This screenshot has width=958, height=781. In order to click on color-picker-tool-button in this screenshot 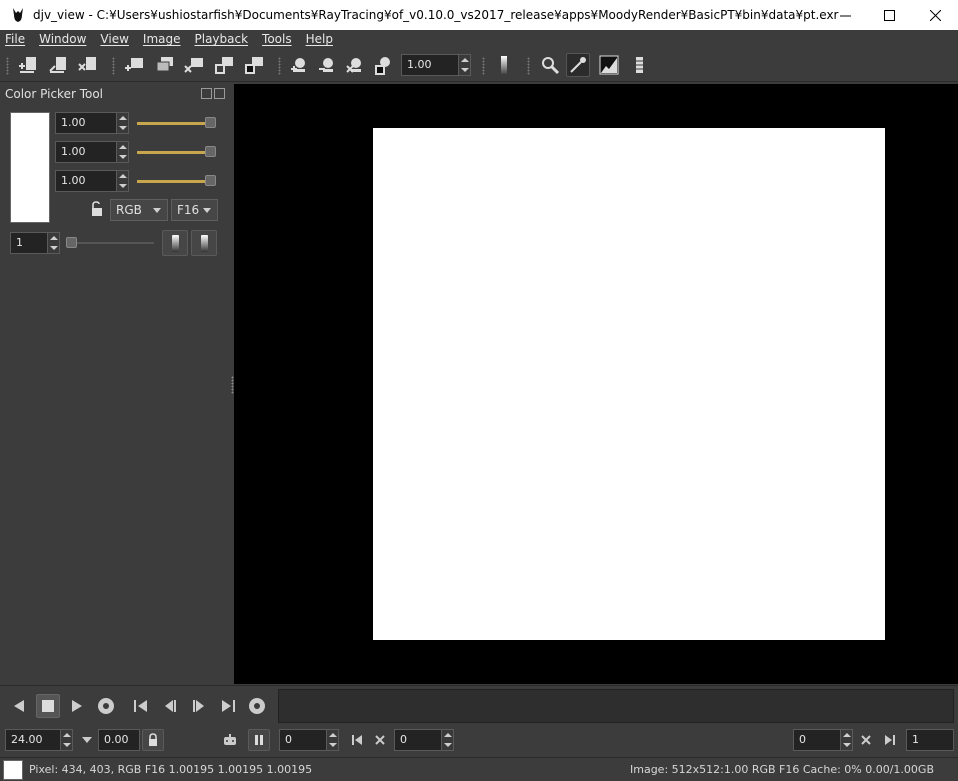, I will do `click(578, 65)`.